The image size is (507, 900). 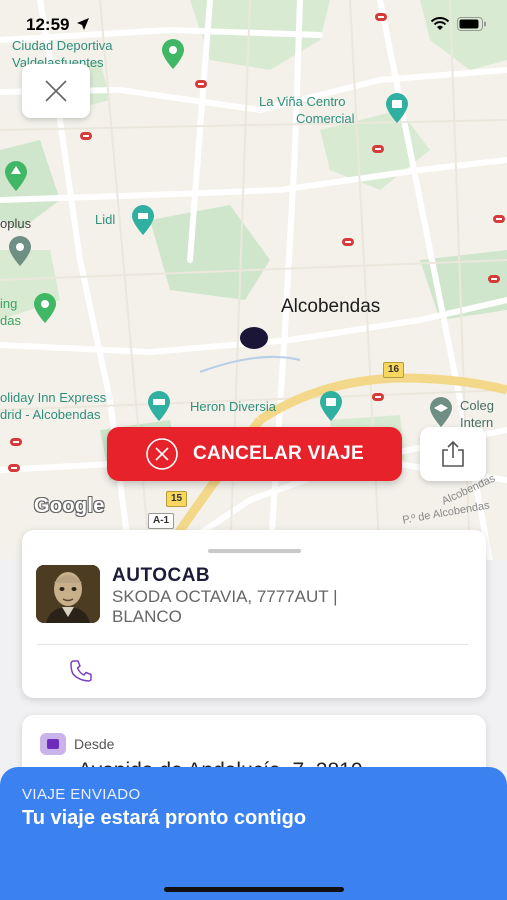 I want to click on city-label: Alcobendas, so click(x=331, y=306).